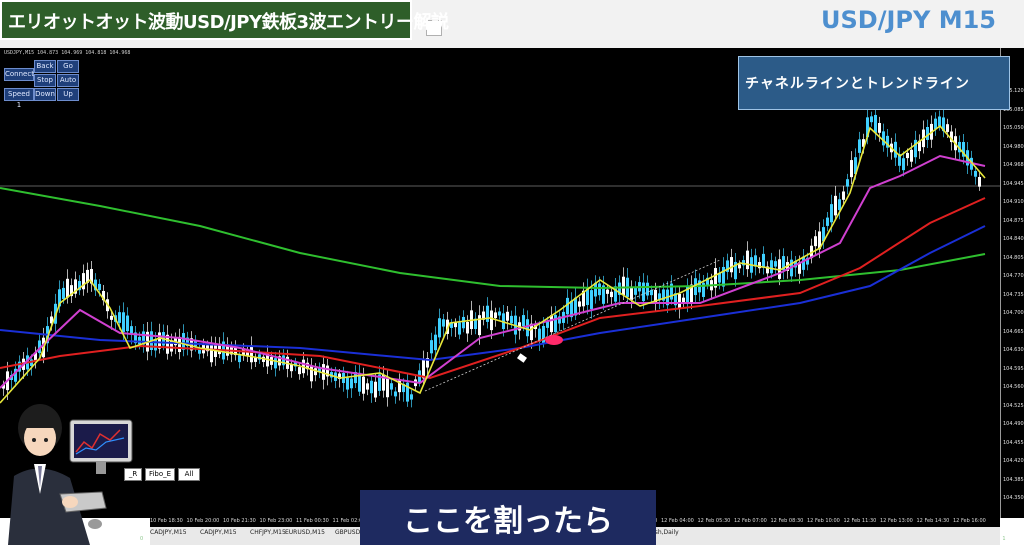 The image size is (1024, 545). Describe the element at coordinates (933, 521) in the screenshot. I see `time-label: 12 Feb 14:30` at that location.